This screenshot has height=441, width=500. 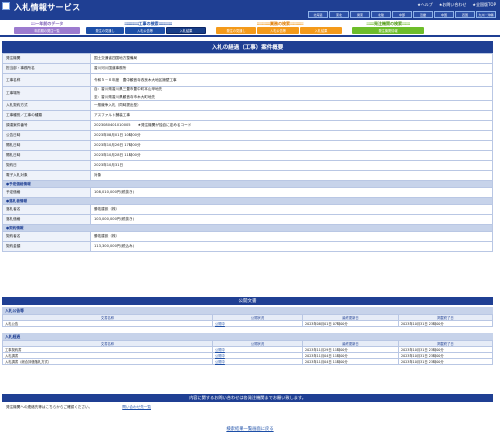 I want to click on row-value: 2023年10月26日 17時00分, so click(x=291, y=145).